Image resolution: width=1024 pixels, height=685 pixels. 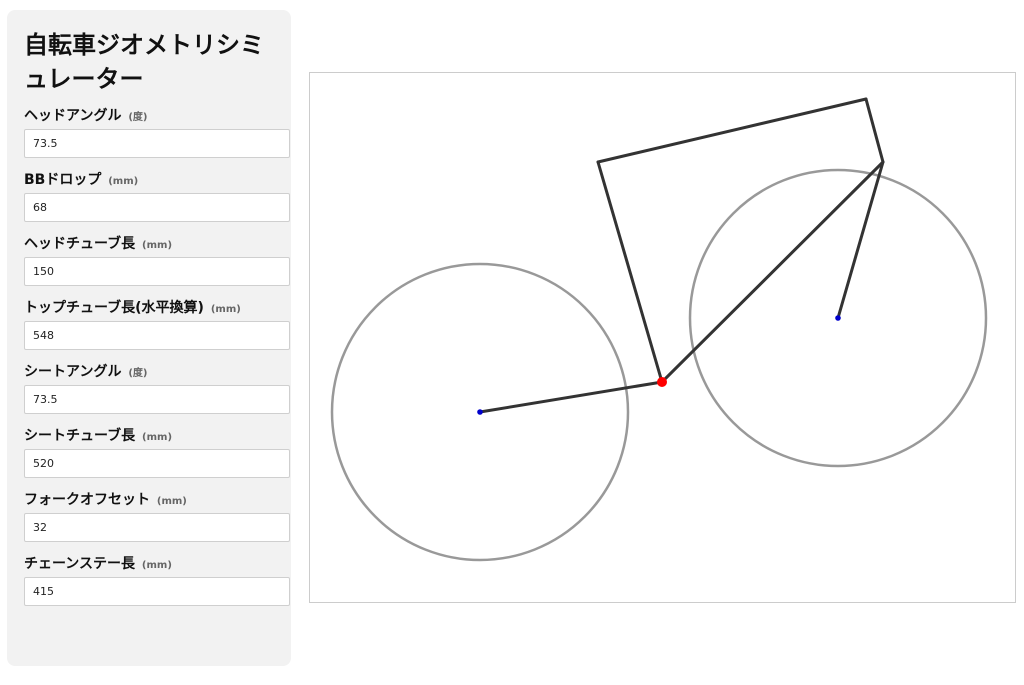 I want to click on field-label: チェーンステー長 (mm), so click(x=157, y=564).